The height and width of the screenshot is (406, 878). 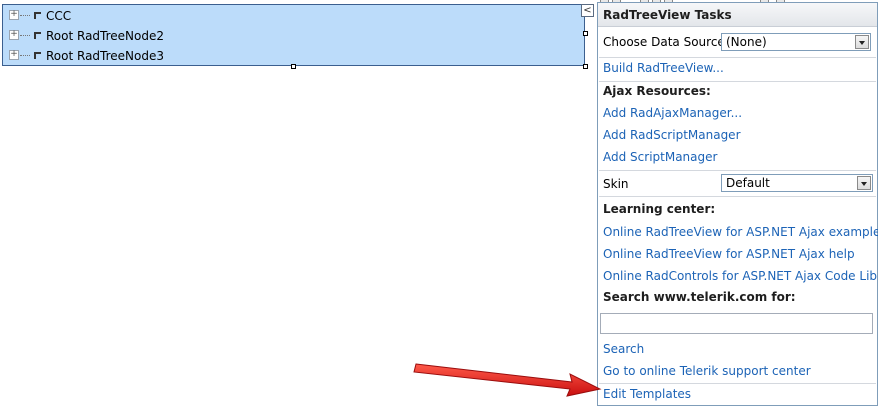 What do you see at coordinates (736, 323) in the screenshot?
I see `search-input` at bounding box center [736, 323].